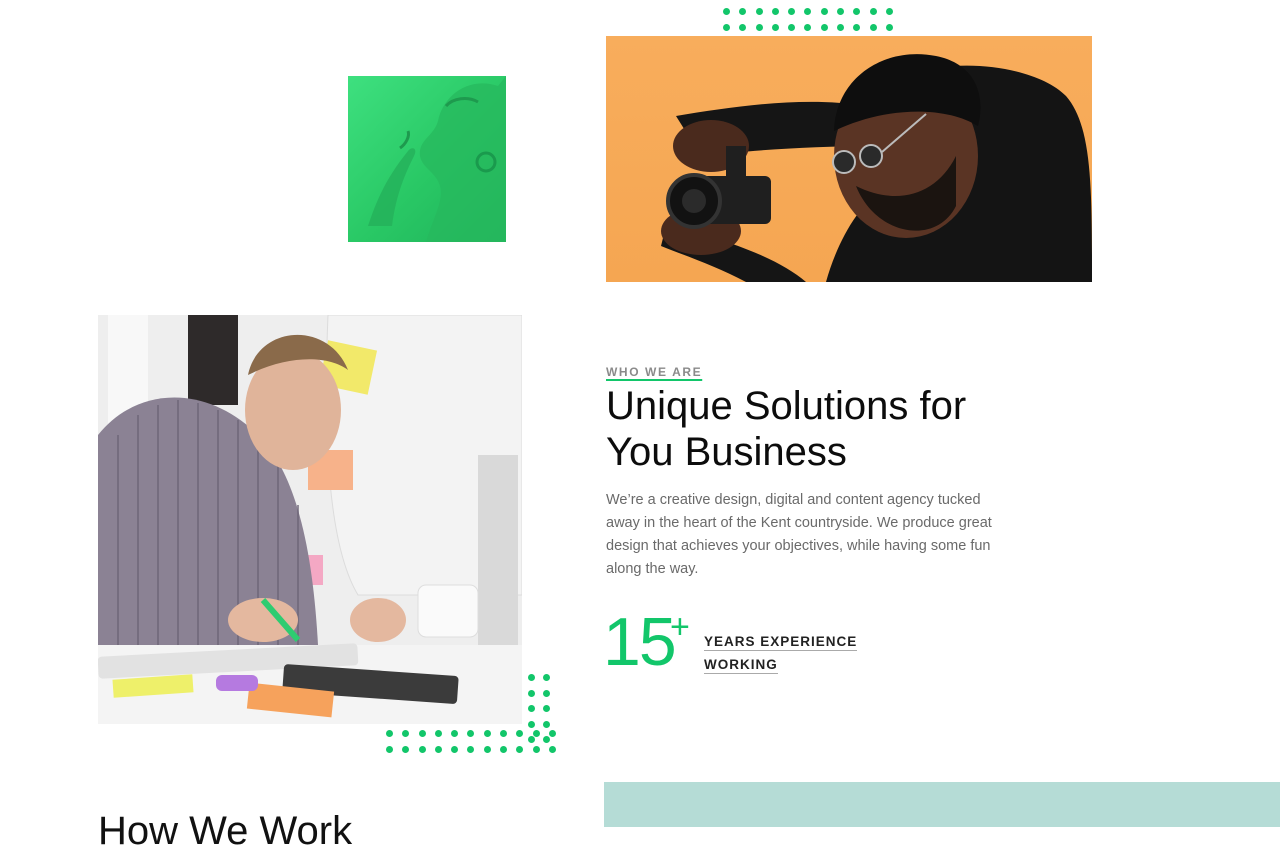  What do you see at coordinates (789, 653) in the screenshot?
I see `stat-label: YEARS EXPERIENCE WORKING` at bounding box center [789, 653].